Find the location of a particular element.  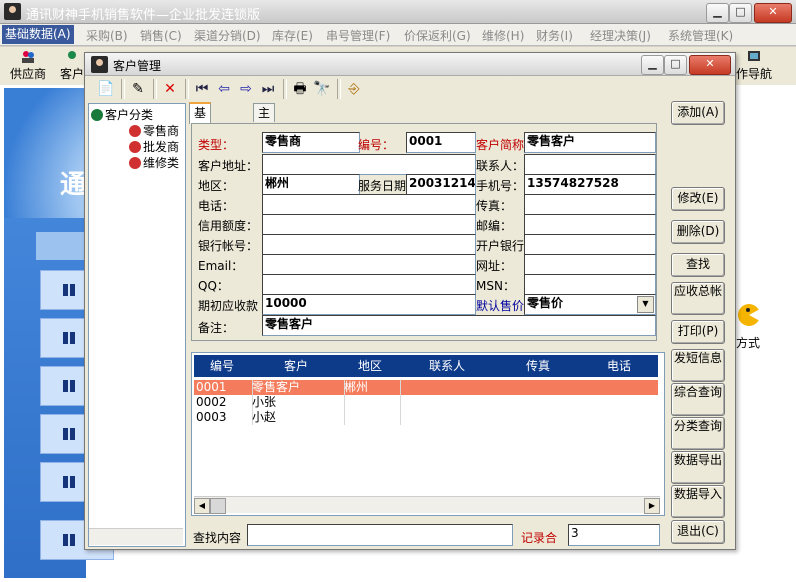

edit-button: 修改(E) is located at coordinates (698, 199).